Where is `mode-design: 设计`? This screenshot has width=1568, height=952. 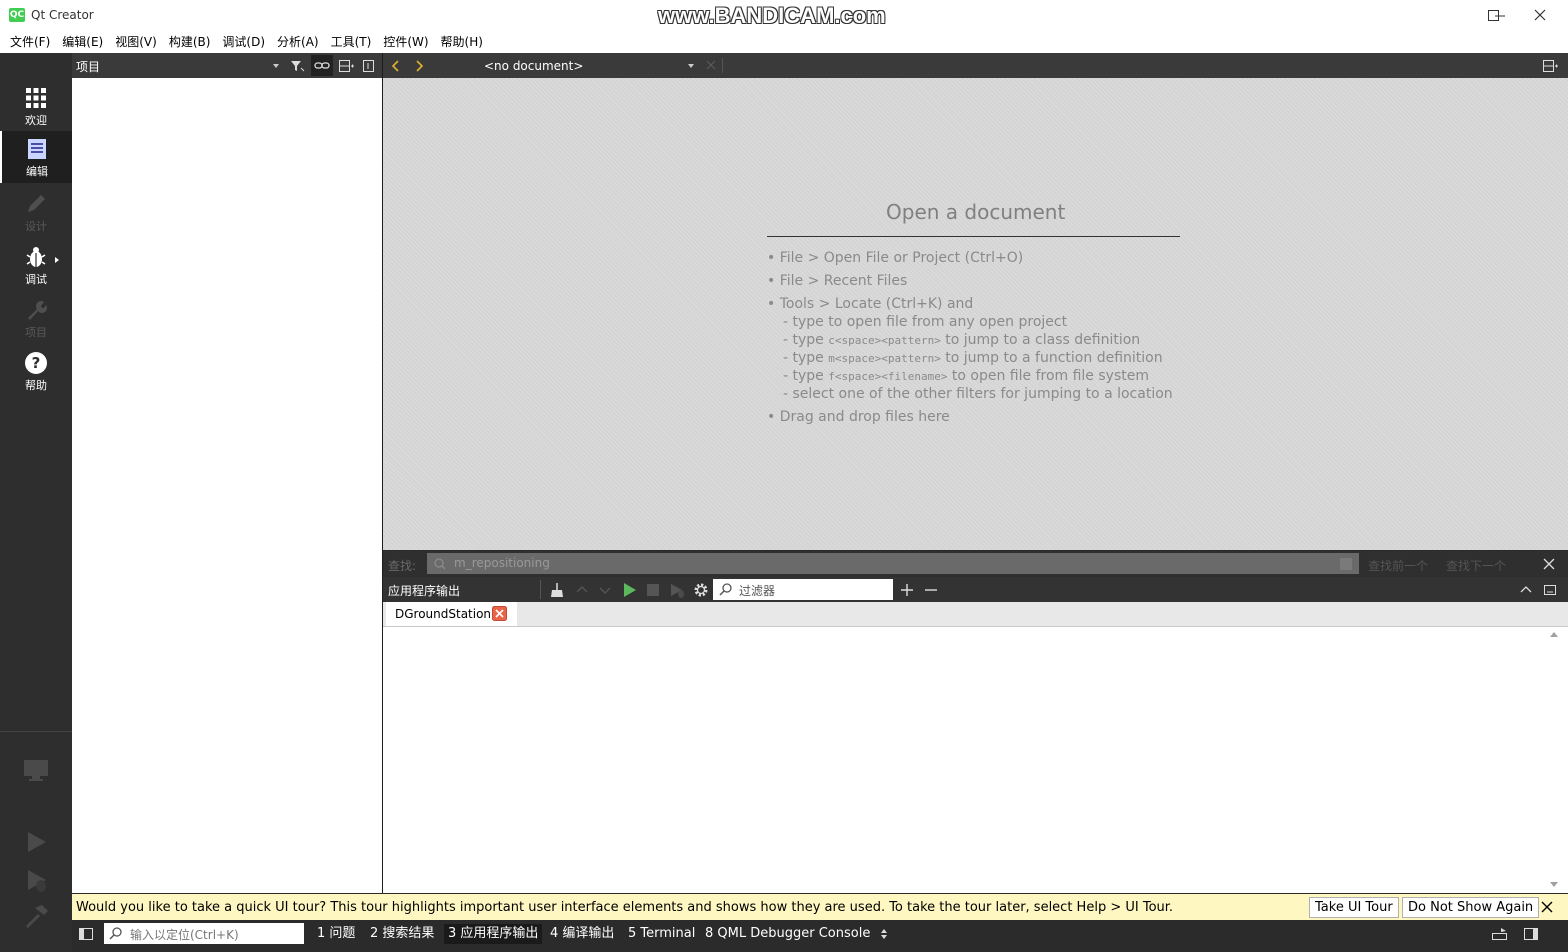 mode-design: 设计 is located at coordinates (36, 212).